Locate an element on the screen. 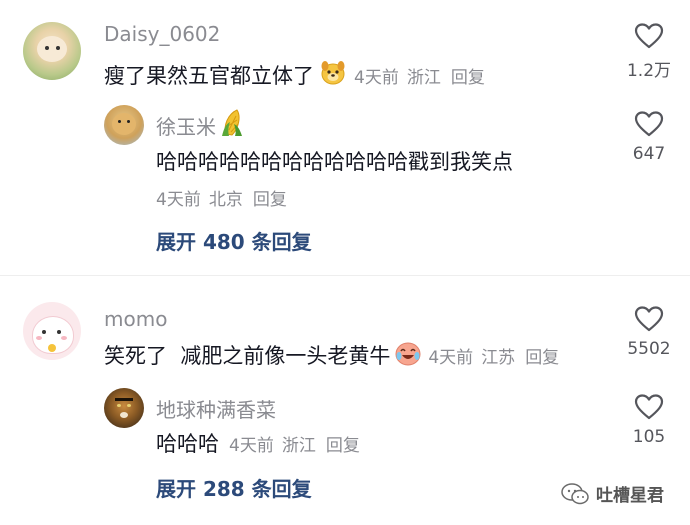 This screenshot has height=525, width=690. comment-username: Daisy_0602 is located at coordinates (162, 34).